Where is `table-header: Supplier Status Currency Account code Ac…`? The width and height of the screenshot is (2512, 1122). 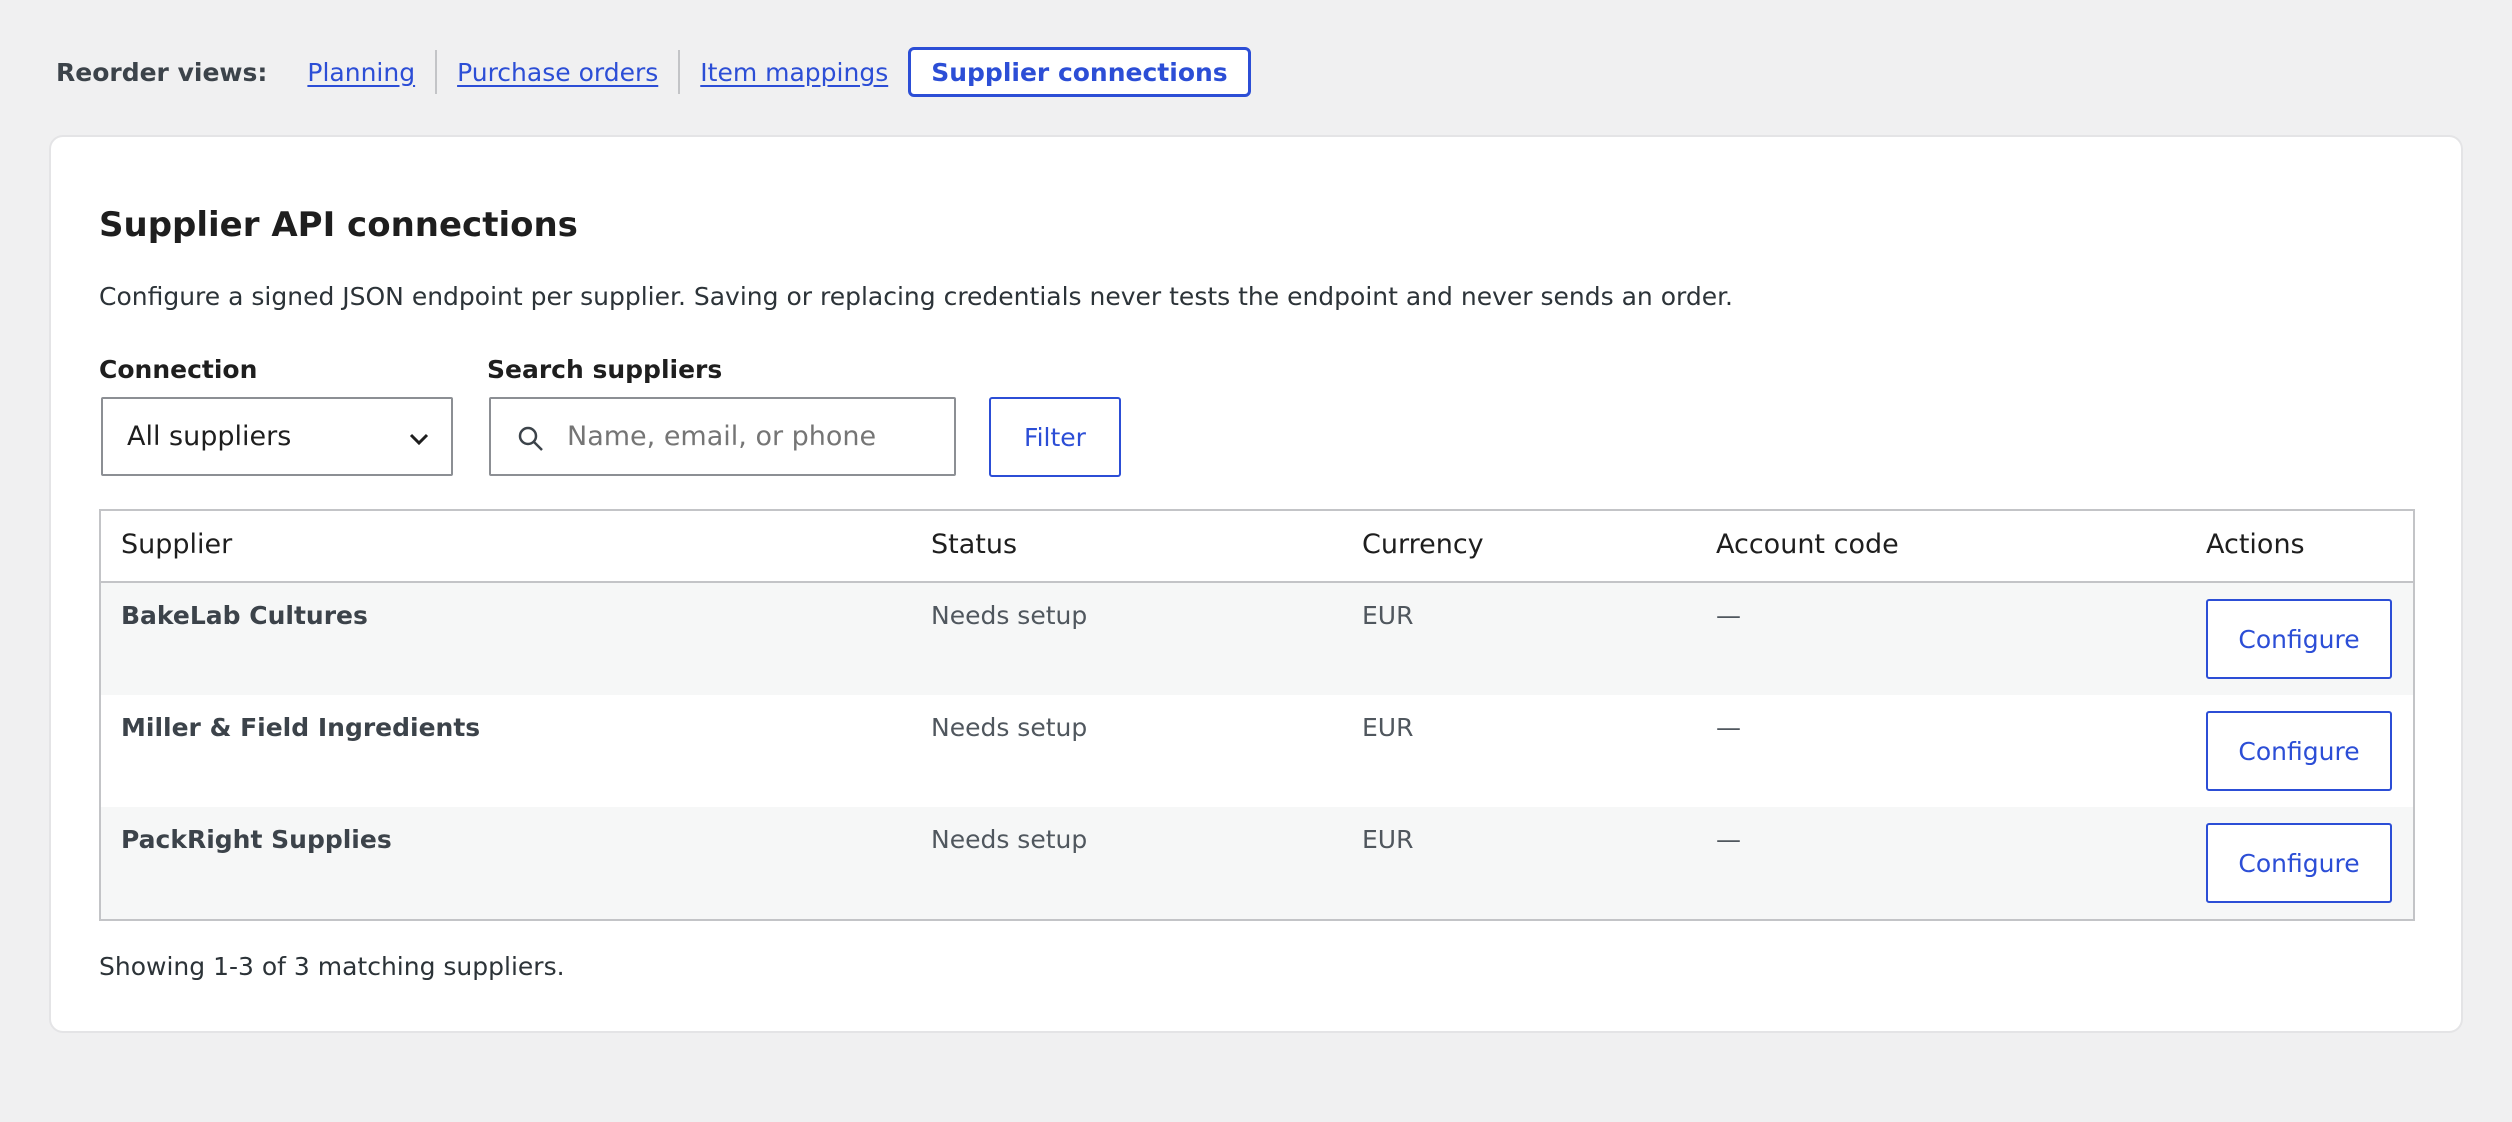 table-header: Supplier Status Currency Account code Ac… is located at coordinates (1257, 547).